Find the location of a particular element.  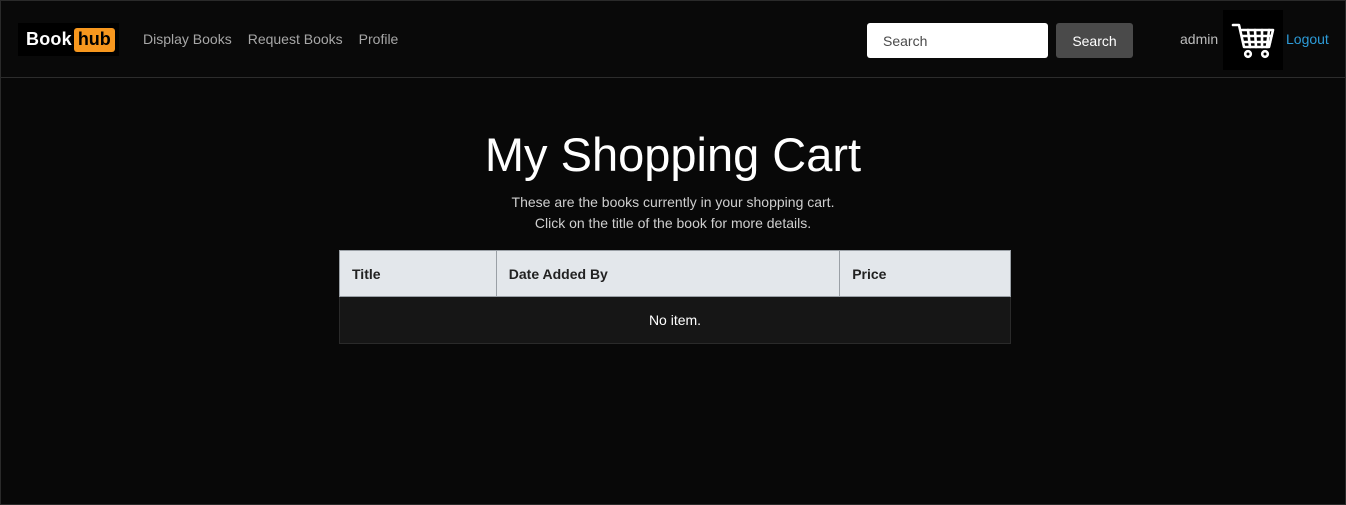

cart-table: Title Date Added By Price No item. is located at coordinates (675, 297).